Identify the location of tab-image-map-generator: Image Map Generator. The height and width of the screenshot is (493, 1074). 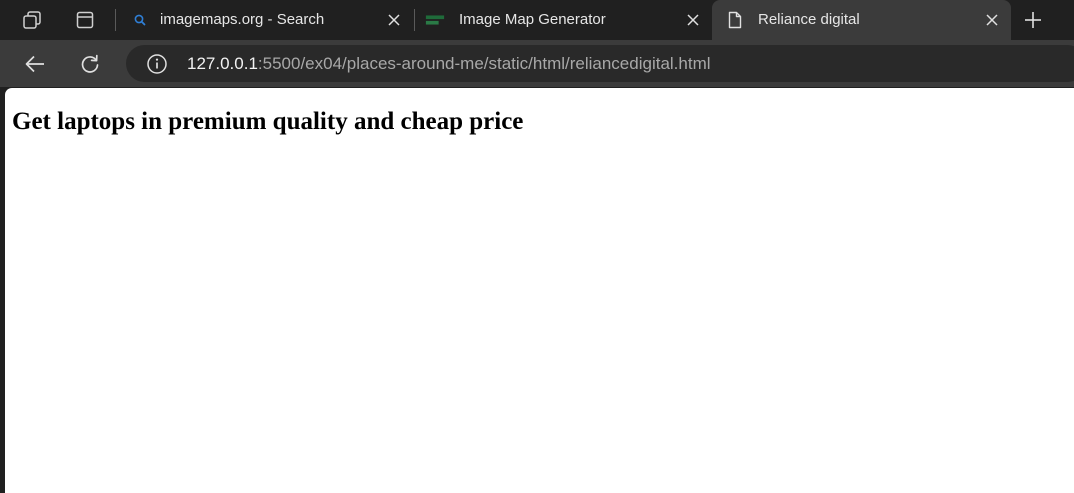
(563, 20).